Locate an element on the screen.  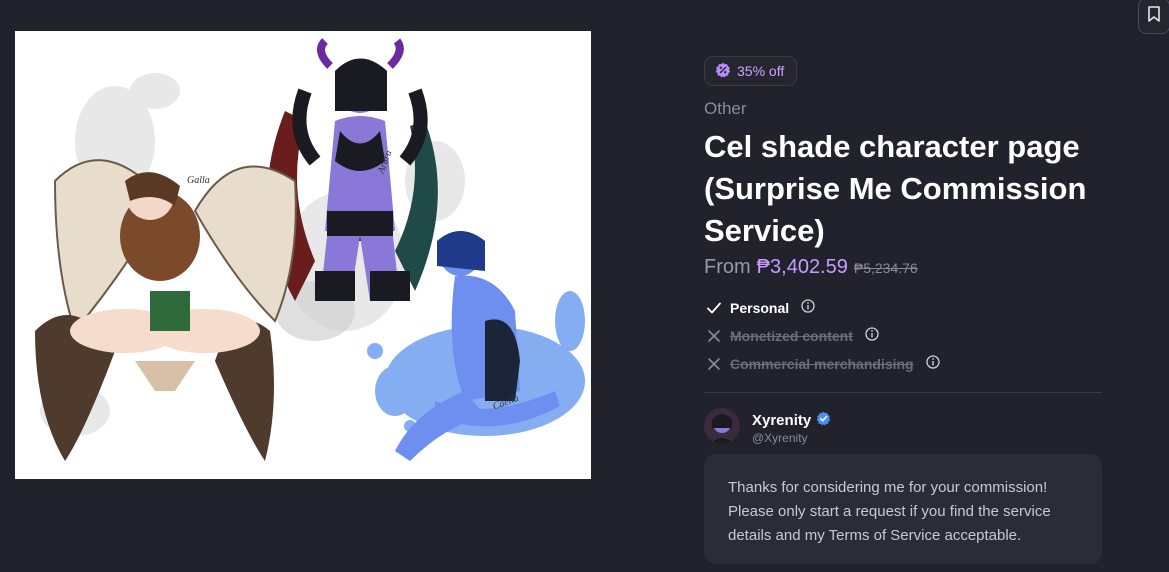
price-original: ₱5,234.76 is located at coordinates (885, 268).